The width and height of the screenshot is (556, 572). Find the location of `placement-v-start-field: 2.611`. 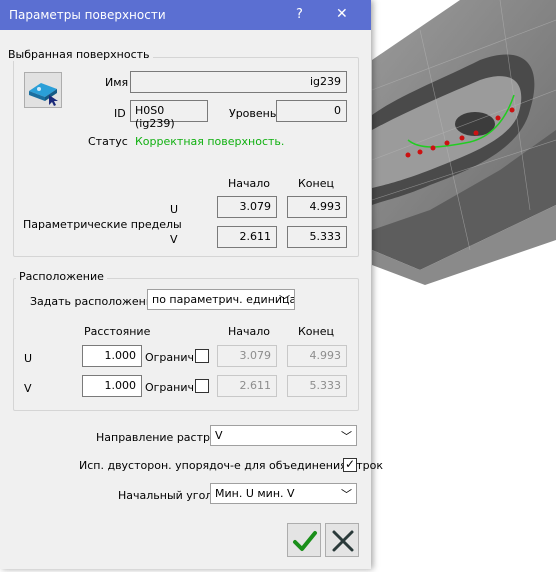

placement-v-start-field: 2.611 is located at coordinates (247, 386).